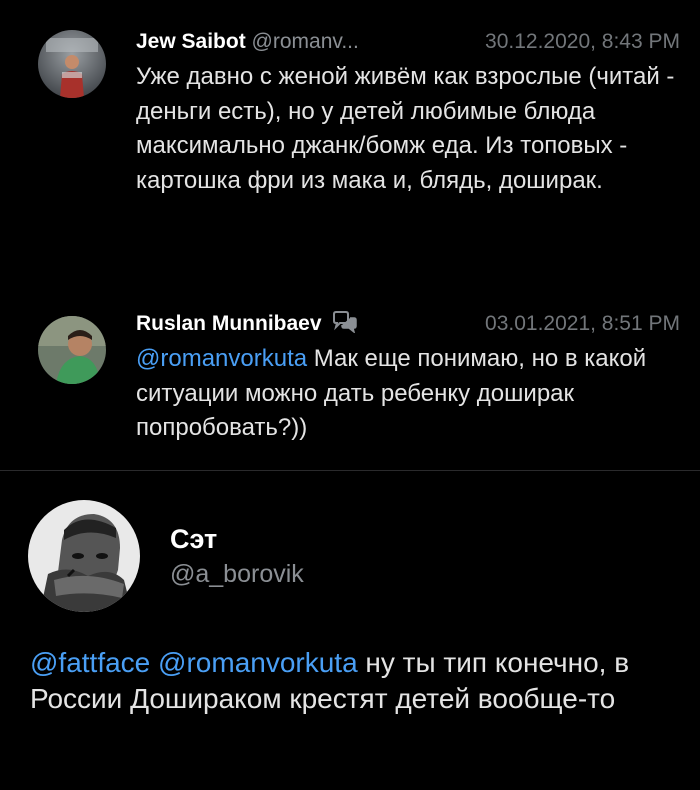  I want to click on divider, so click(350, 470).